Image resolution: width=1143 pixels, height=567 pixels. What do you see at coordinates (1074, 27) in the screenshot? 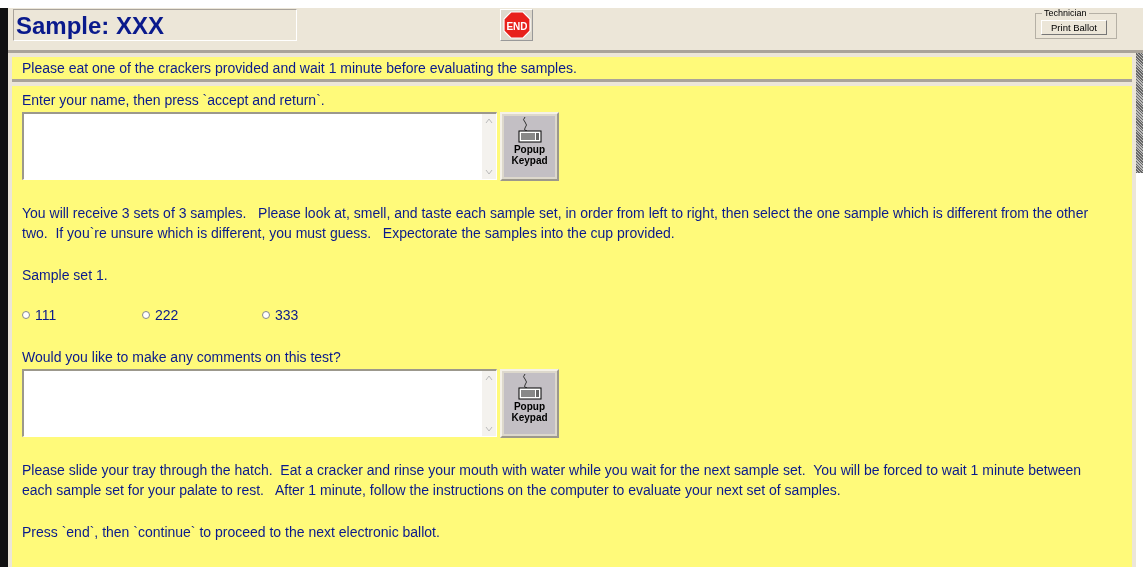
I see `print-ballot-button: Print Ballot` at bounding box center [1074, 27].